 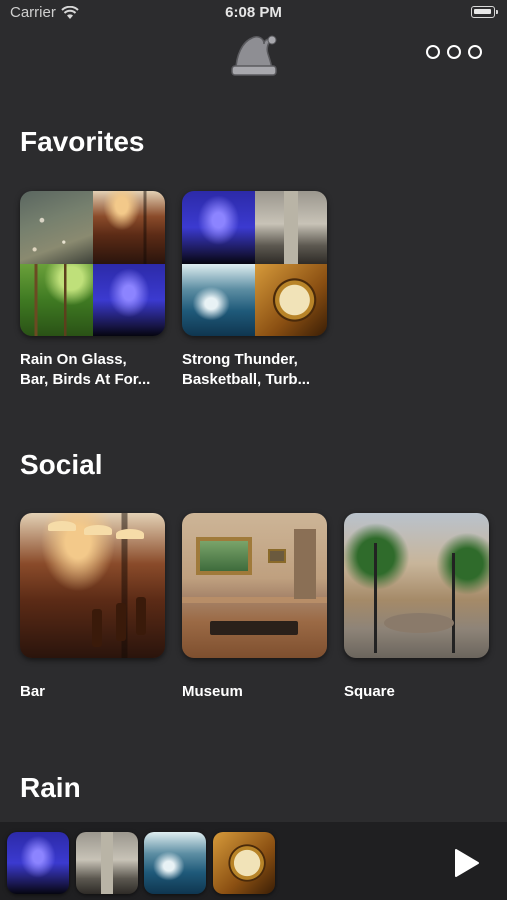 I want to click on bench-shape, so click(x=254, y=628).